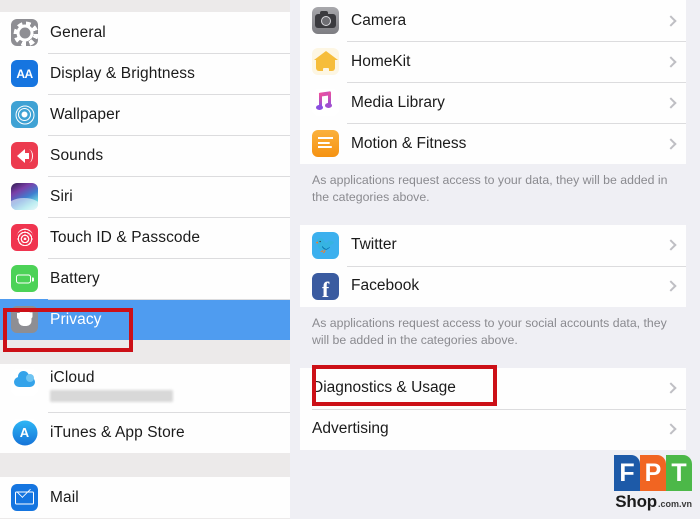  What do you see at coordinates (24, 196) in the screenshot?
I see `siri-icon` at bounding box center [24, 196].